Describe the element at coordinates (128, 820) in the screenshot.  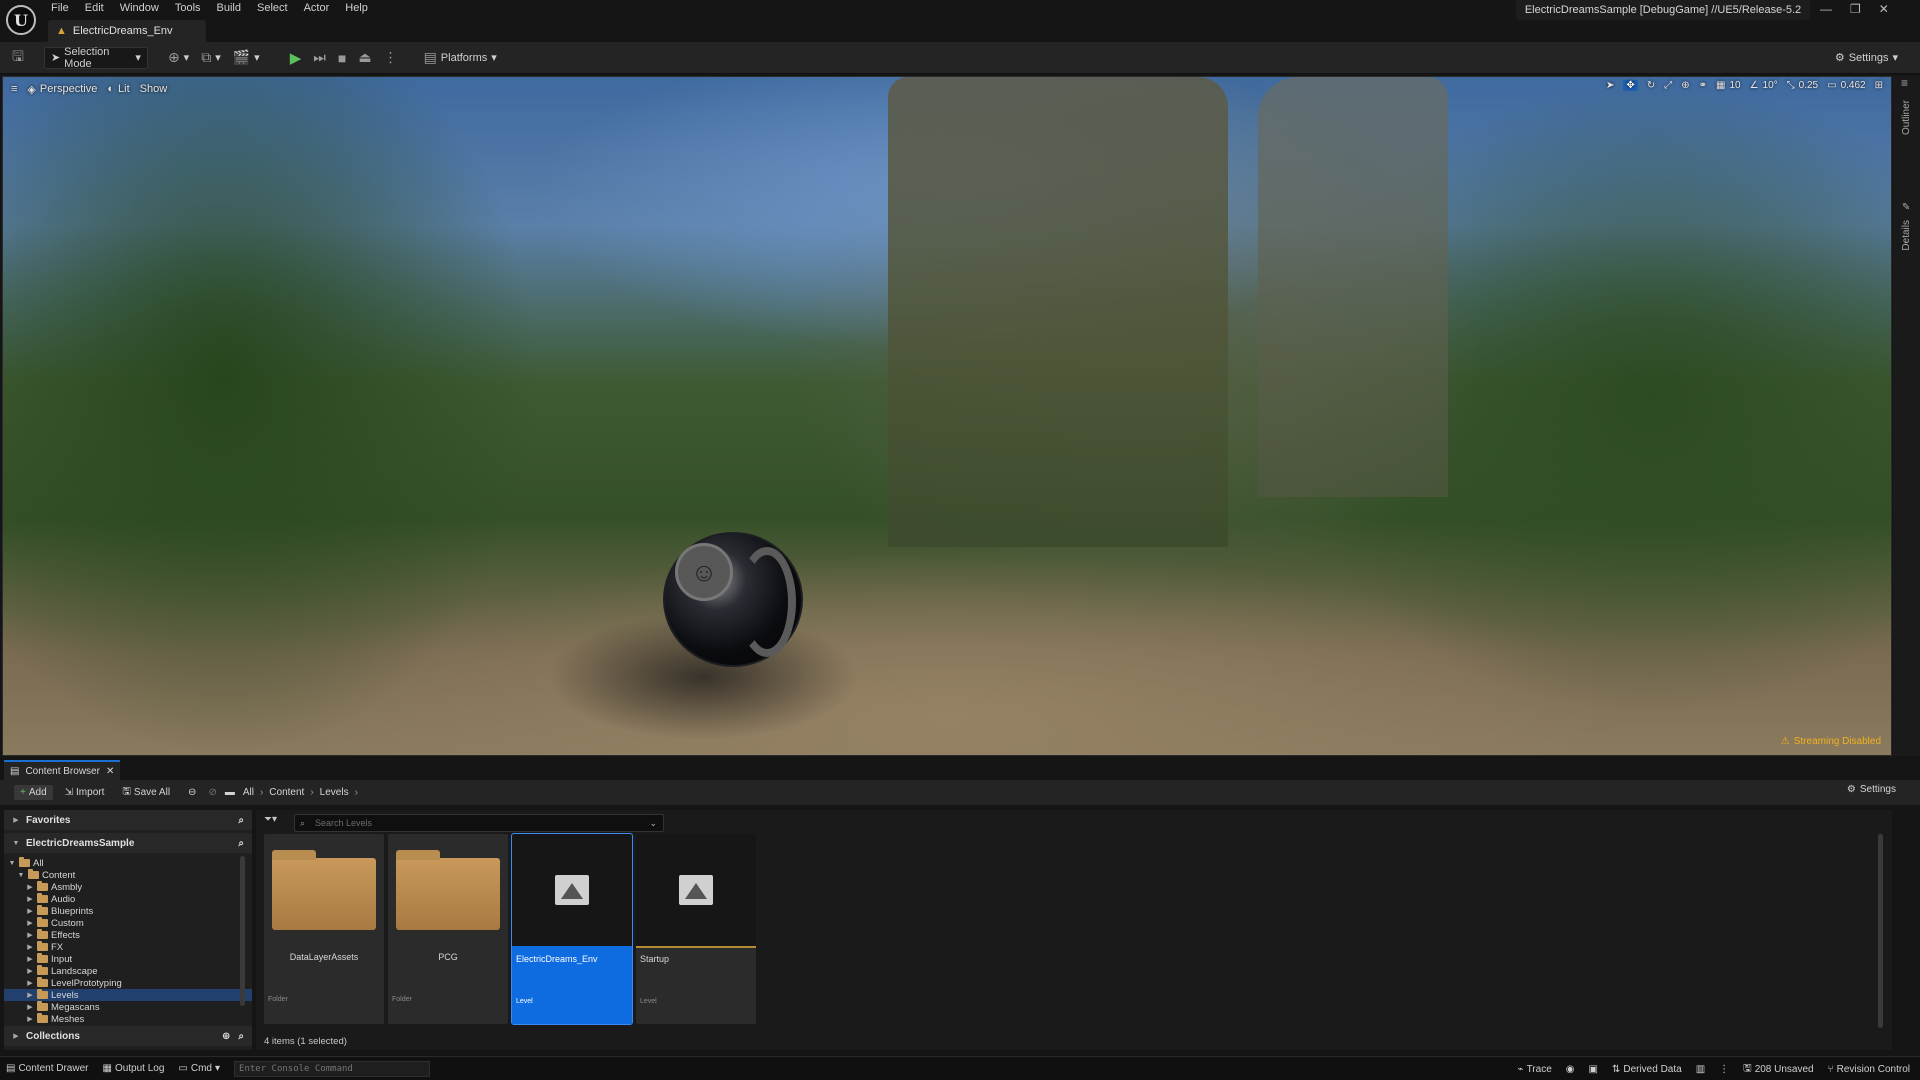
I see `favorites-header: ▶ Favorites ⌕` at that location.